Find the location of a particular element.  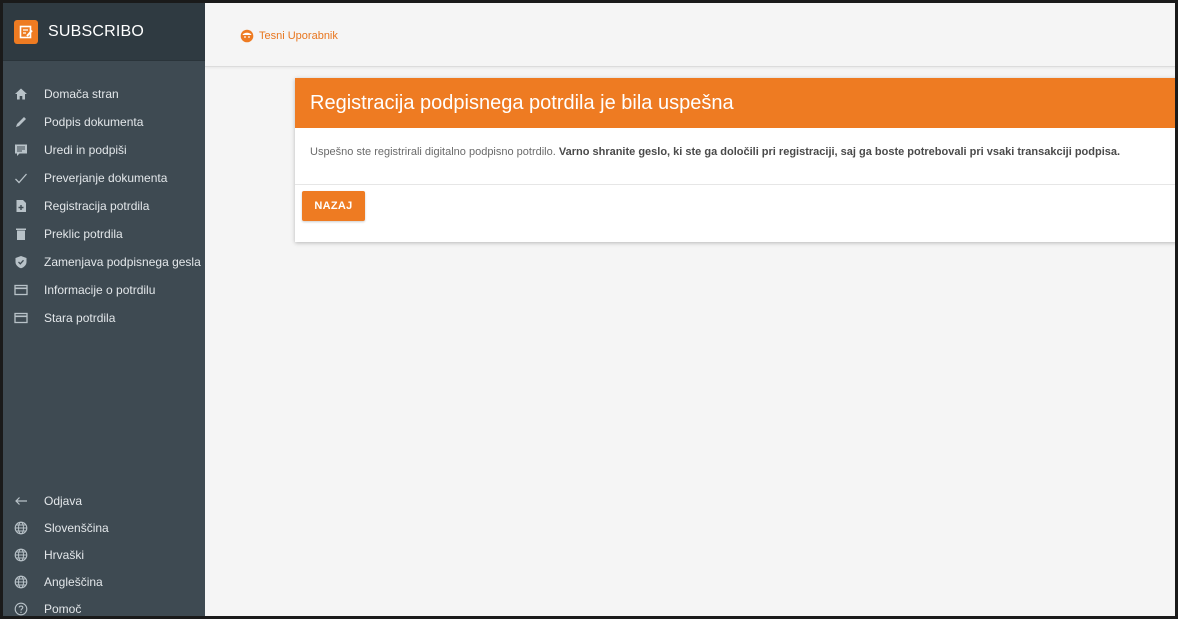

user-menu-link: Tesni Uporabnik is located at coordinates (289, 36).